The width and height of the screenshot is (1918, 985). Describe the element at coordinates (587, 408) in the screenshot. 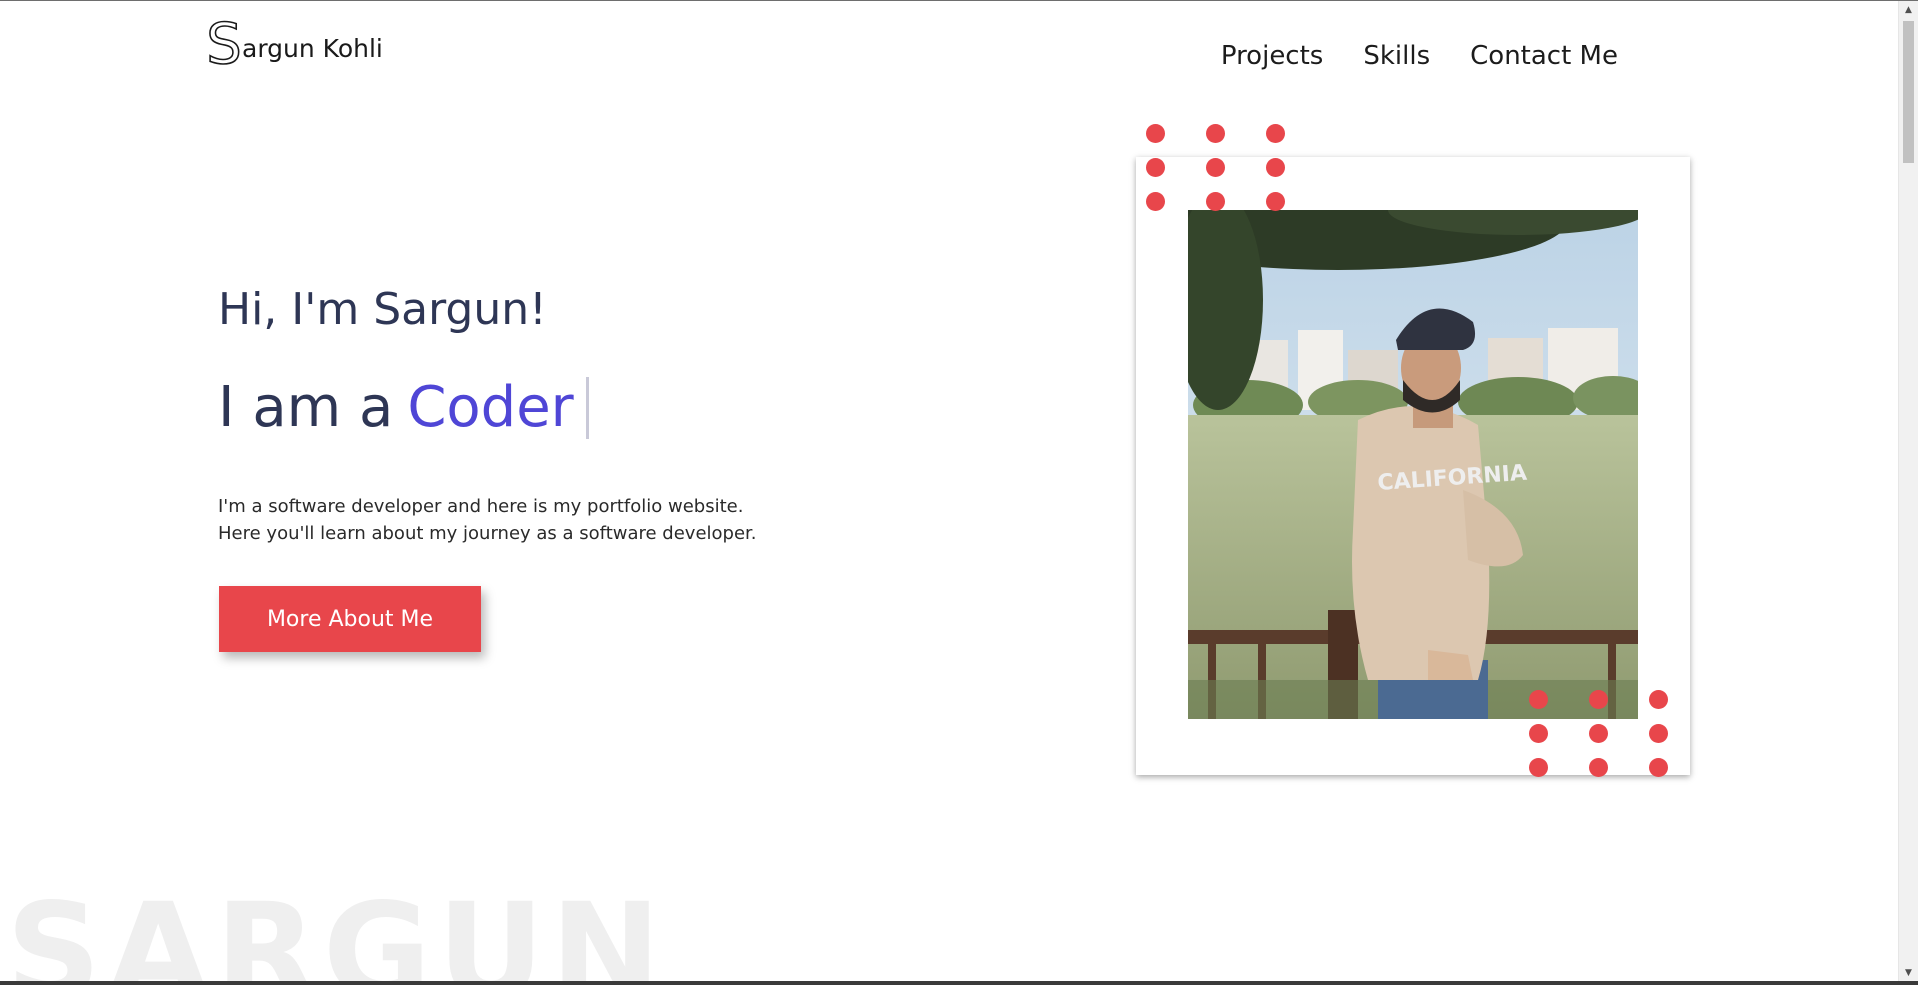

I see `typing-cursor` at that location.